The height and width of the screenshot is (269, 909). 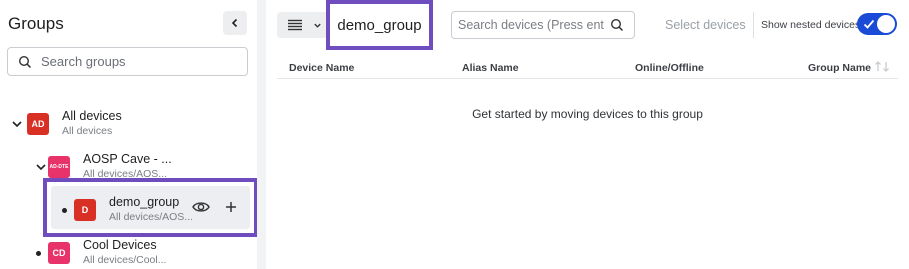 What do you see at coordinates (379, 25) in the screenshot?
I see `group-title: demo_group` at bounding box center [379, 25].